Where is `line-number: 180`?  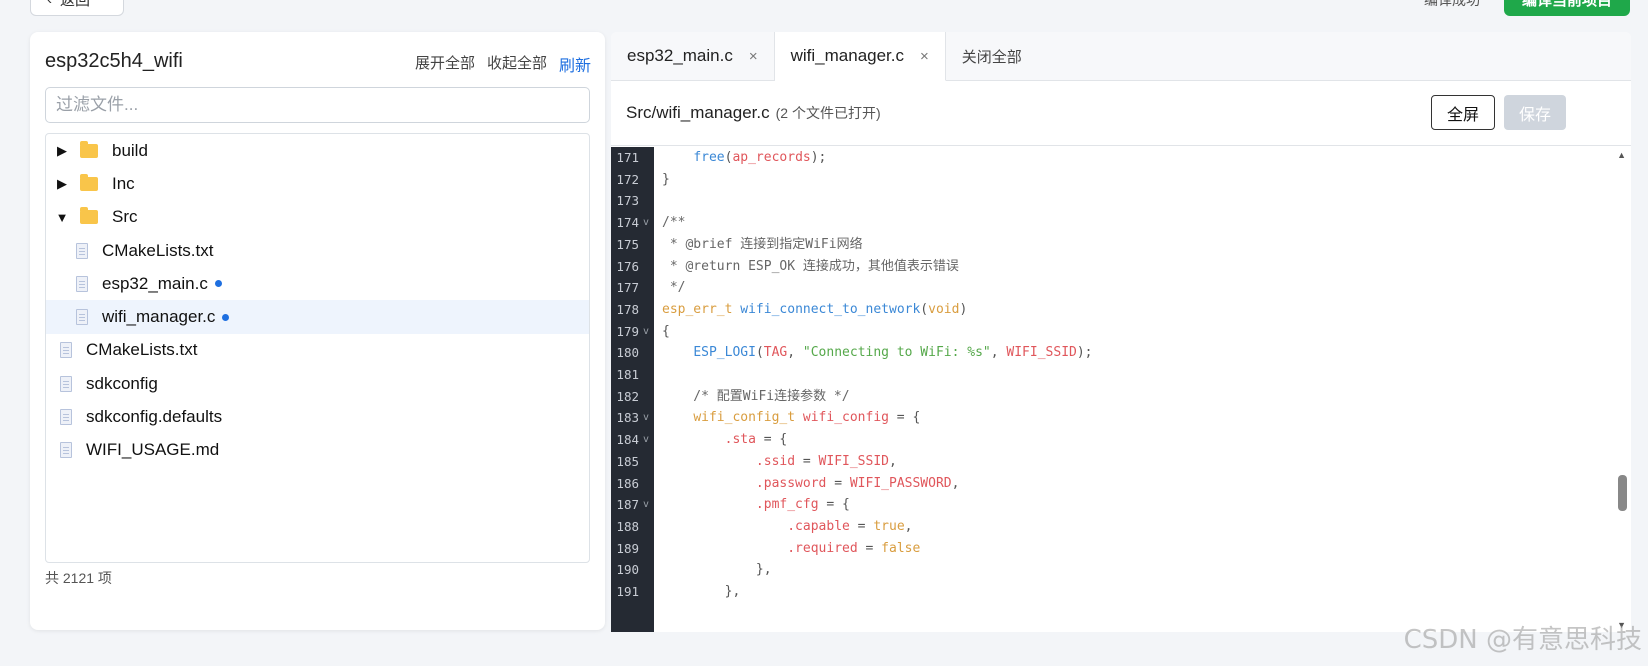
line-number: 180 is located at coordinates (627, 353).